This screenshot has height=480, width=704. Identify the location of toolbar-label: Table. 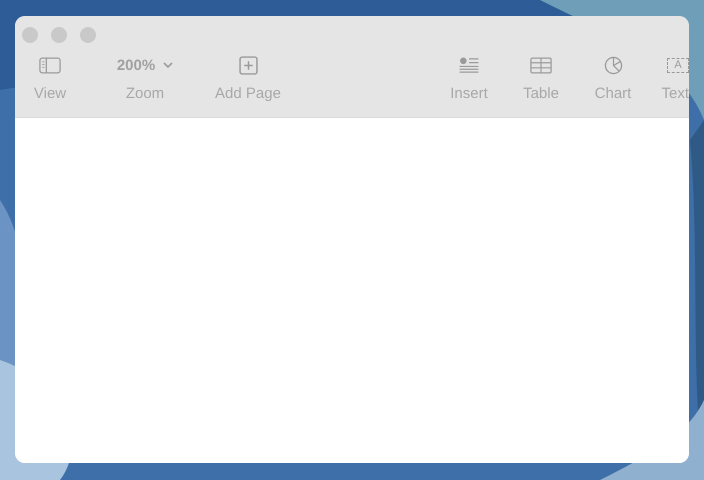
(541, 93).